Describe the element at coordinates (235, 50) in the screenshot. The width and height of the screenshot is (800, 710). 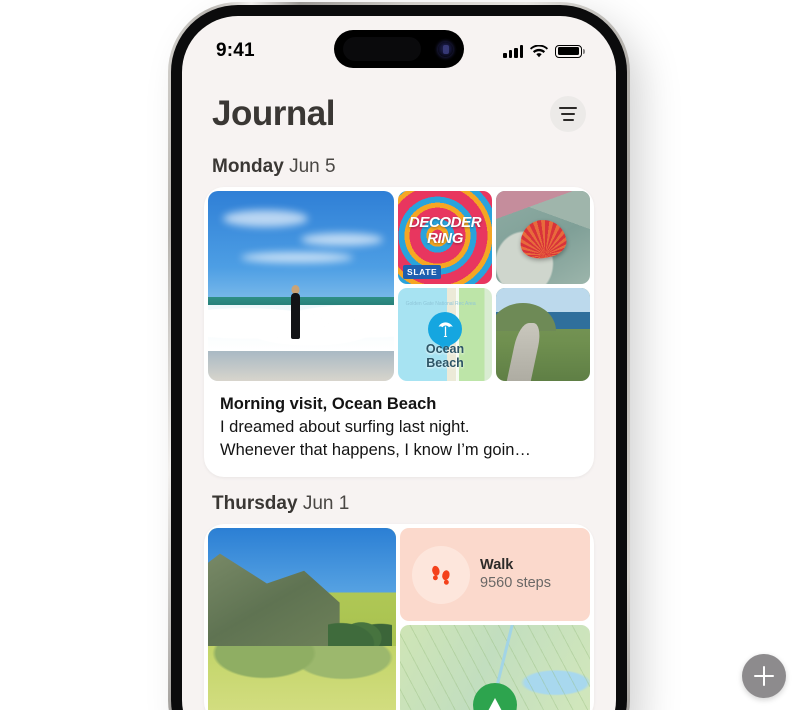
I see `status-bar-time: 9:41` at that location.